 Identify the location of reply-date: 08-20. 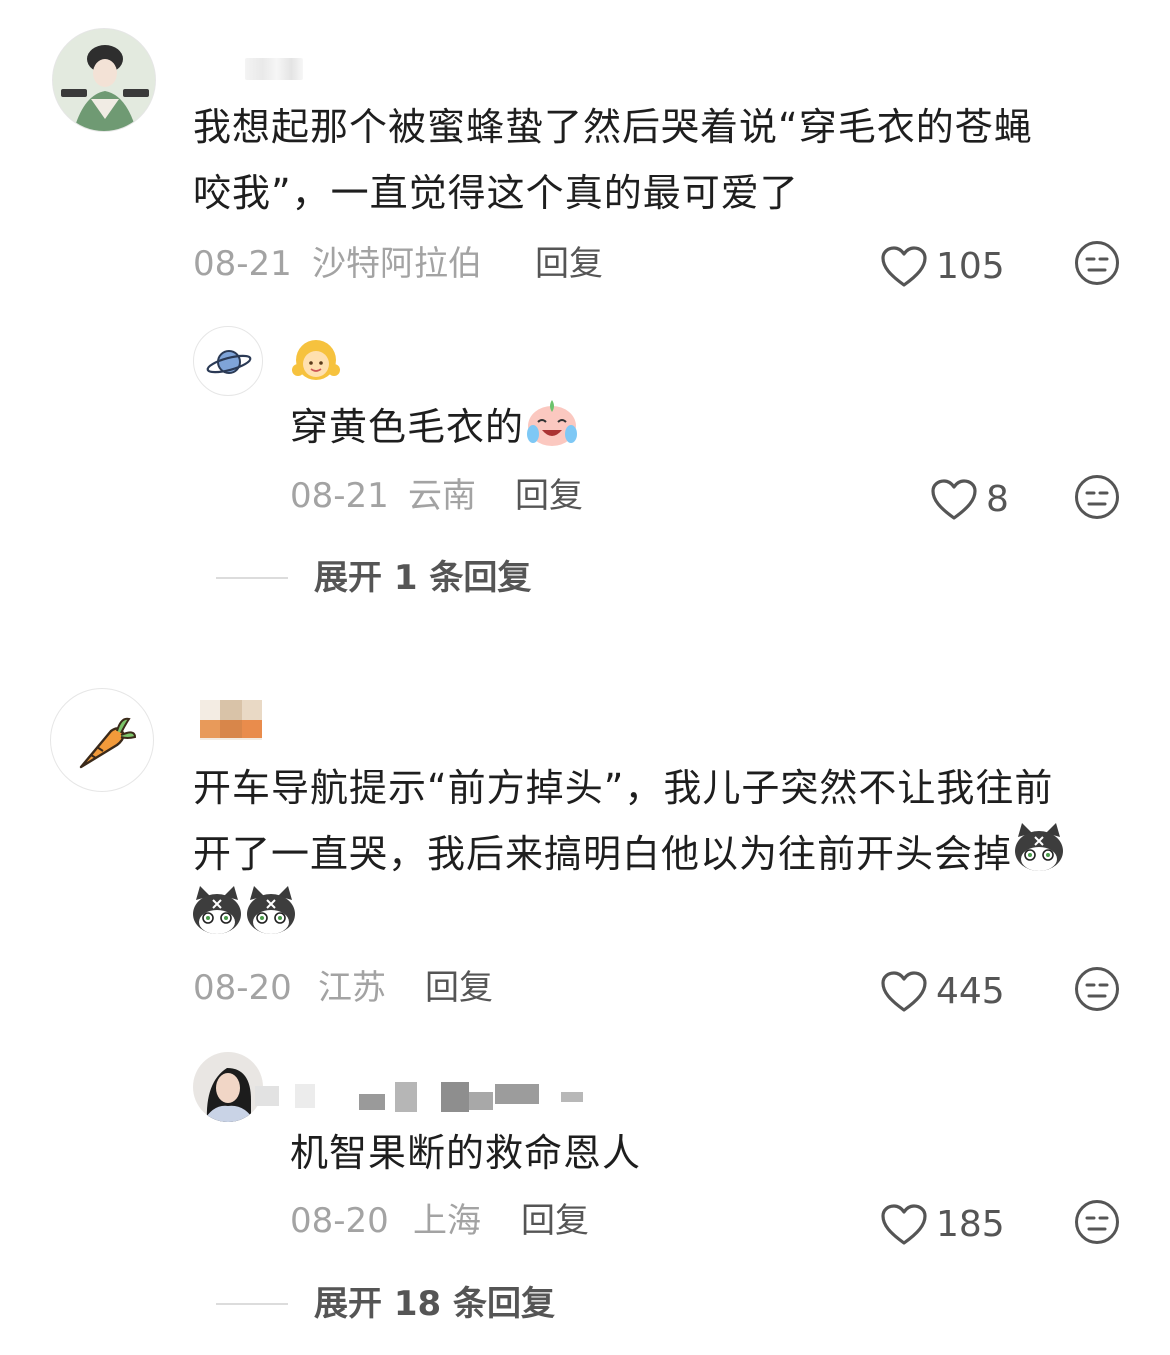
(339, 1221).